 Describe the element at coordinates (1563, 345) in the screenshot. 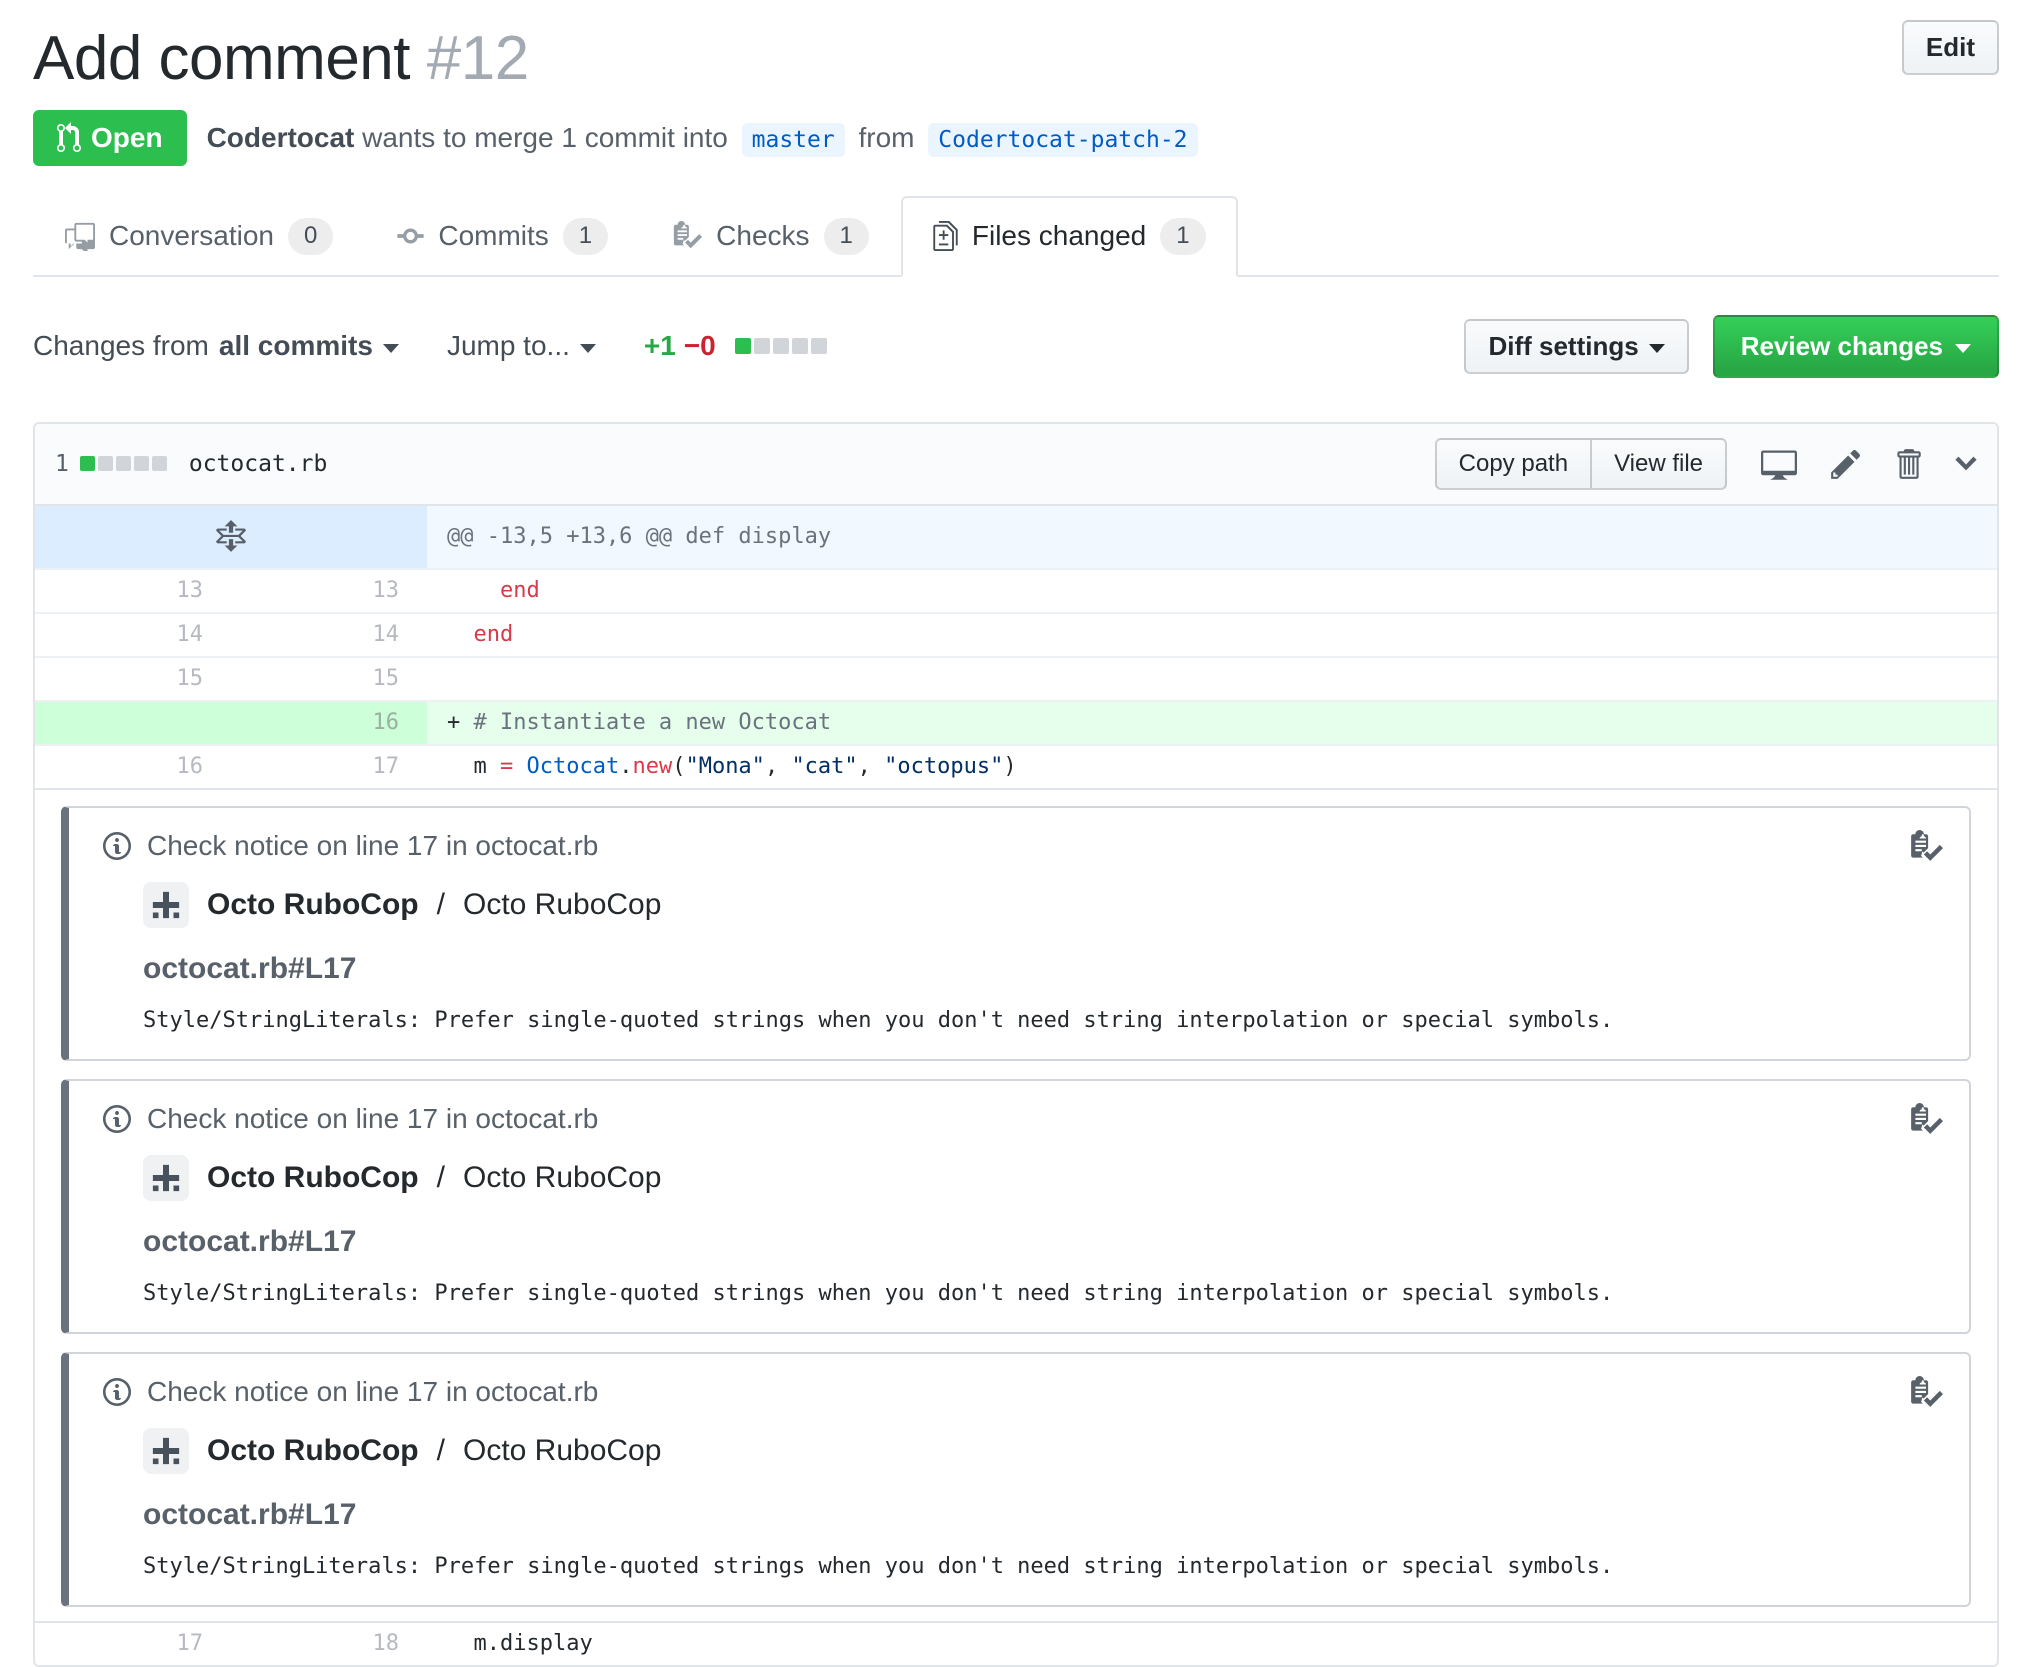

I see `diff-settings-label: Diff settings` at that location.